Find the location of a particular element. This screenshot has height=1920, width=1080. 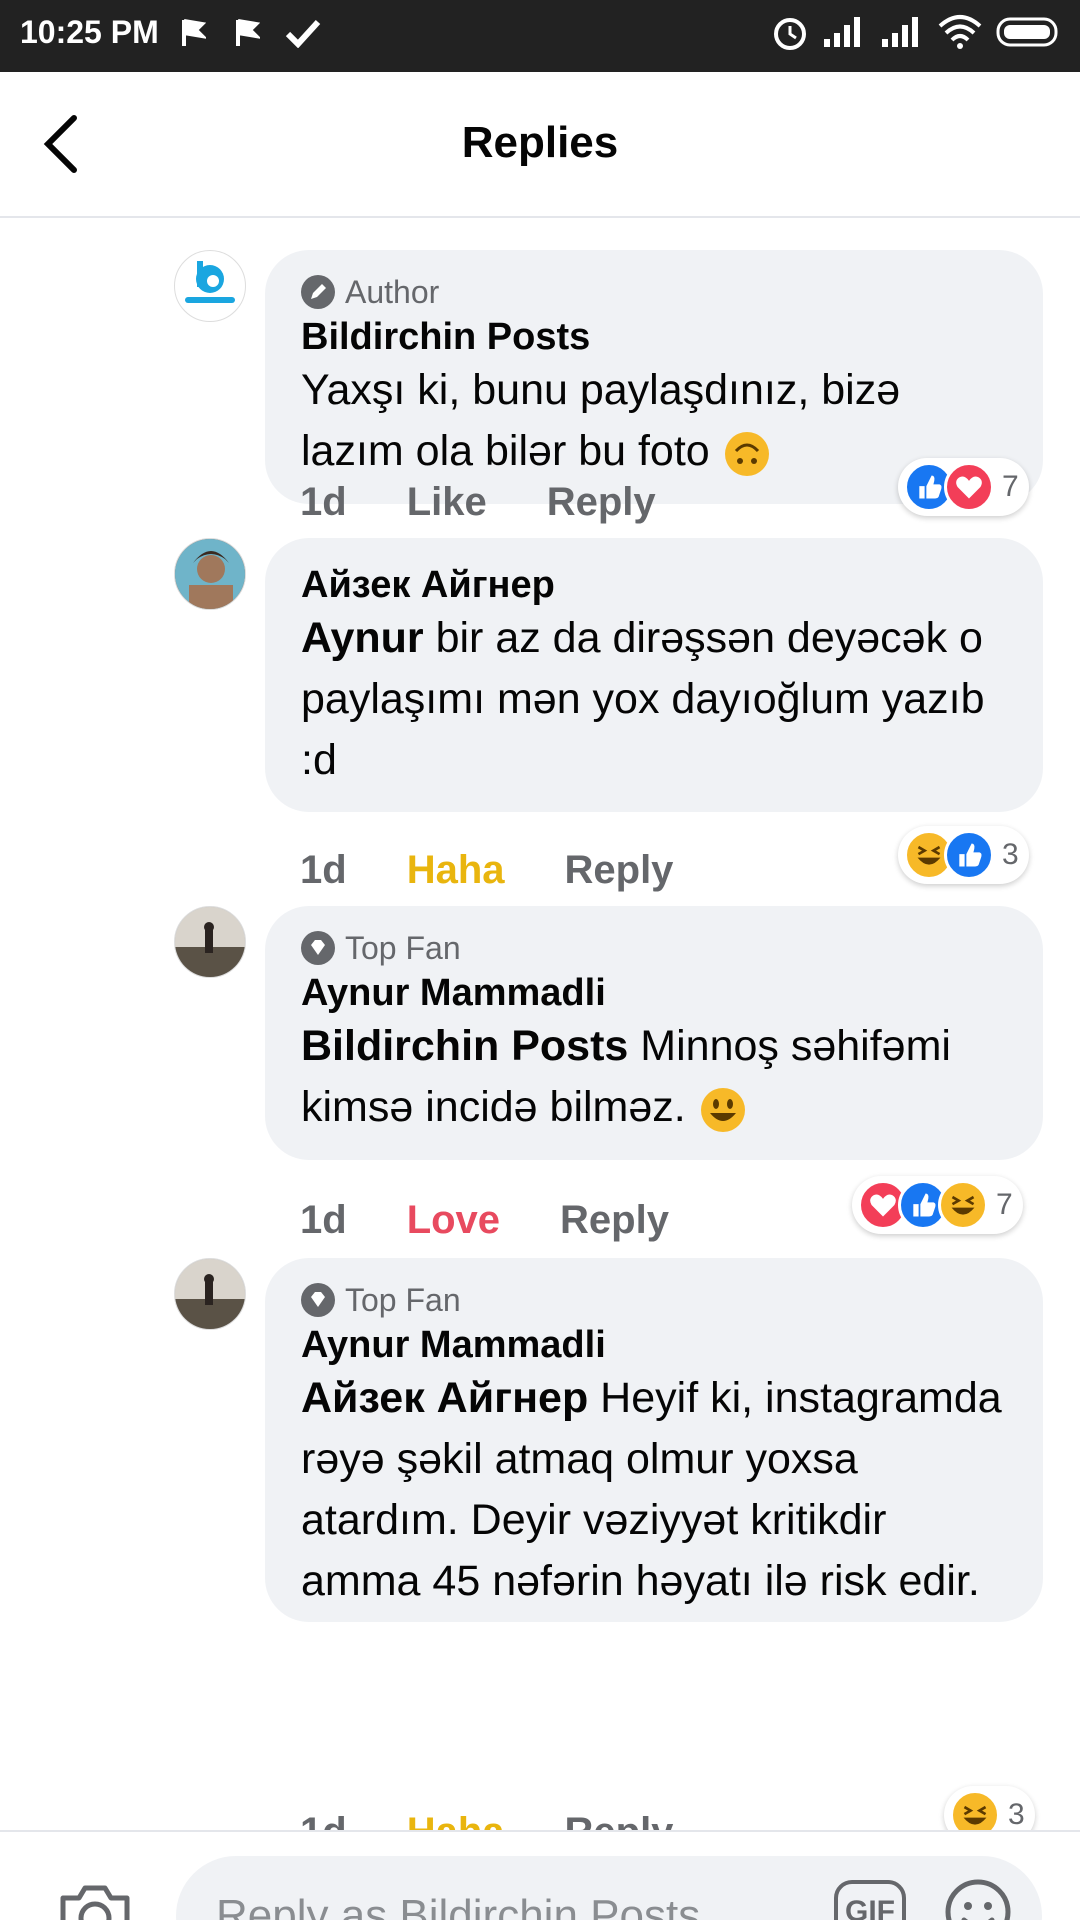

header: Replies is located at coordinates (540, 145).